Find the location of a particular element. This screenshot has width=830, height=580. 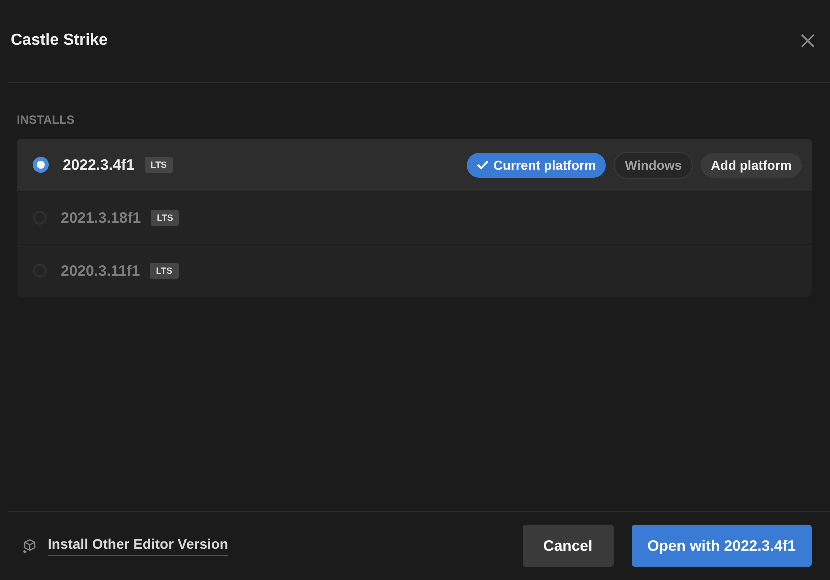

close-icon is located at coordinates (808, 41).